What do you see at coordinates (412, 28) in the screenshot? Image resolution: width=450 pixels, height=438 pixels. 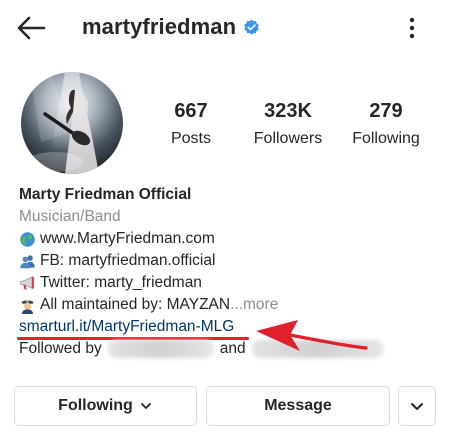 I see `more-options-icon` at bounding box center [412, 28].